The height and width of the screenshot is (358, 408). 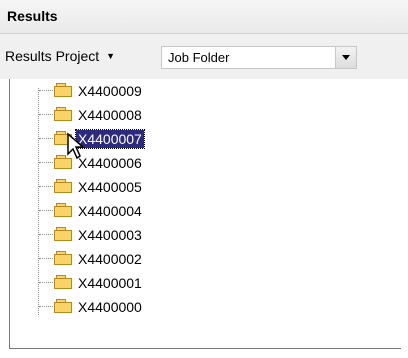 What do you see at coordinates (110, 139) in the screenshot?
I see `tree-item-label: X4400007` at bounding box center [110, 139].